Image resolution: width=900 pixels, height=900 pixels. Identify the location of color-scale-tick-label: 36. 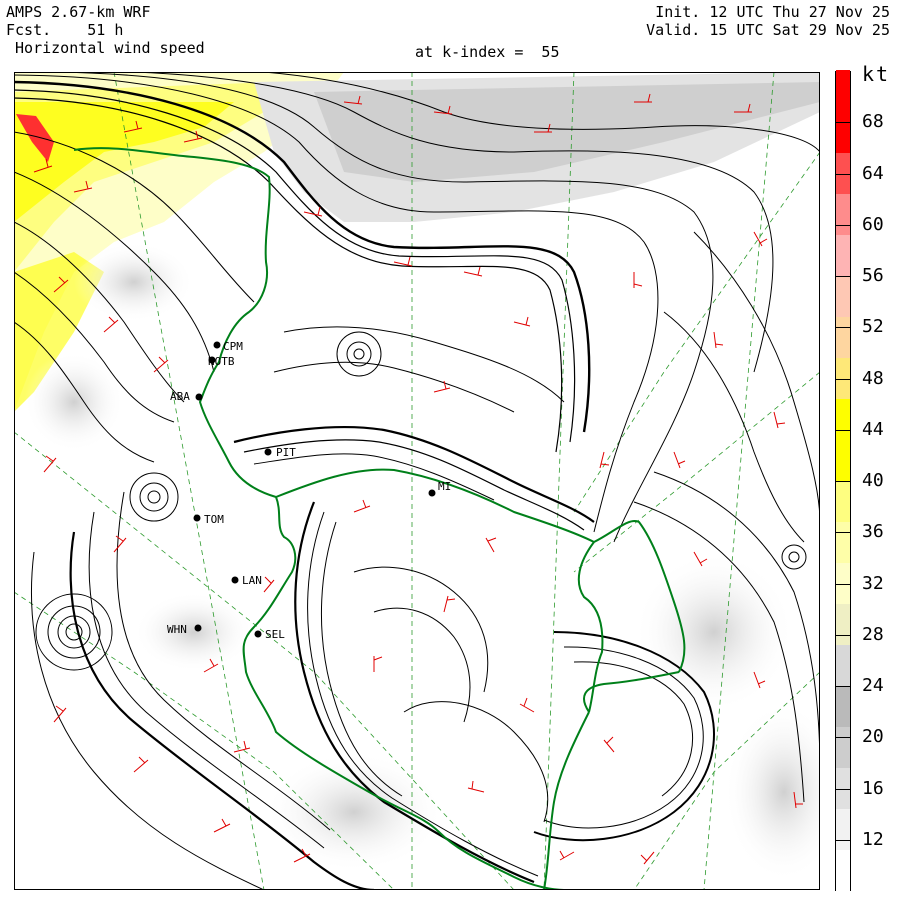
(873, 532).